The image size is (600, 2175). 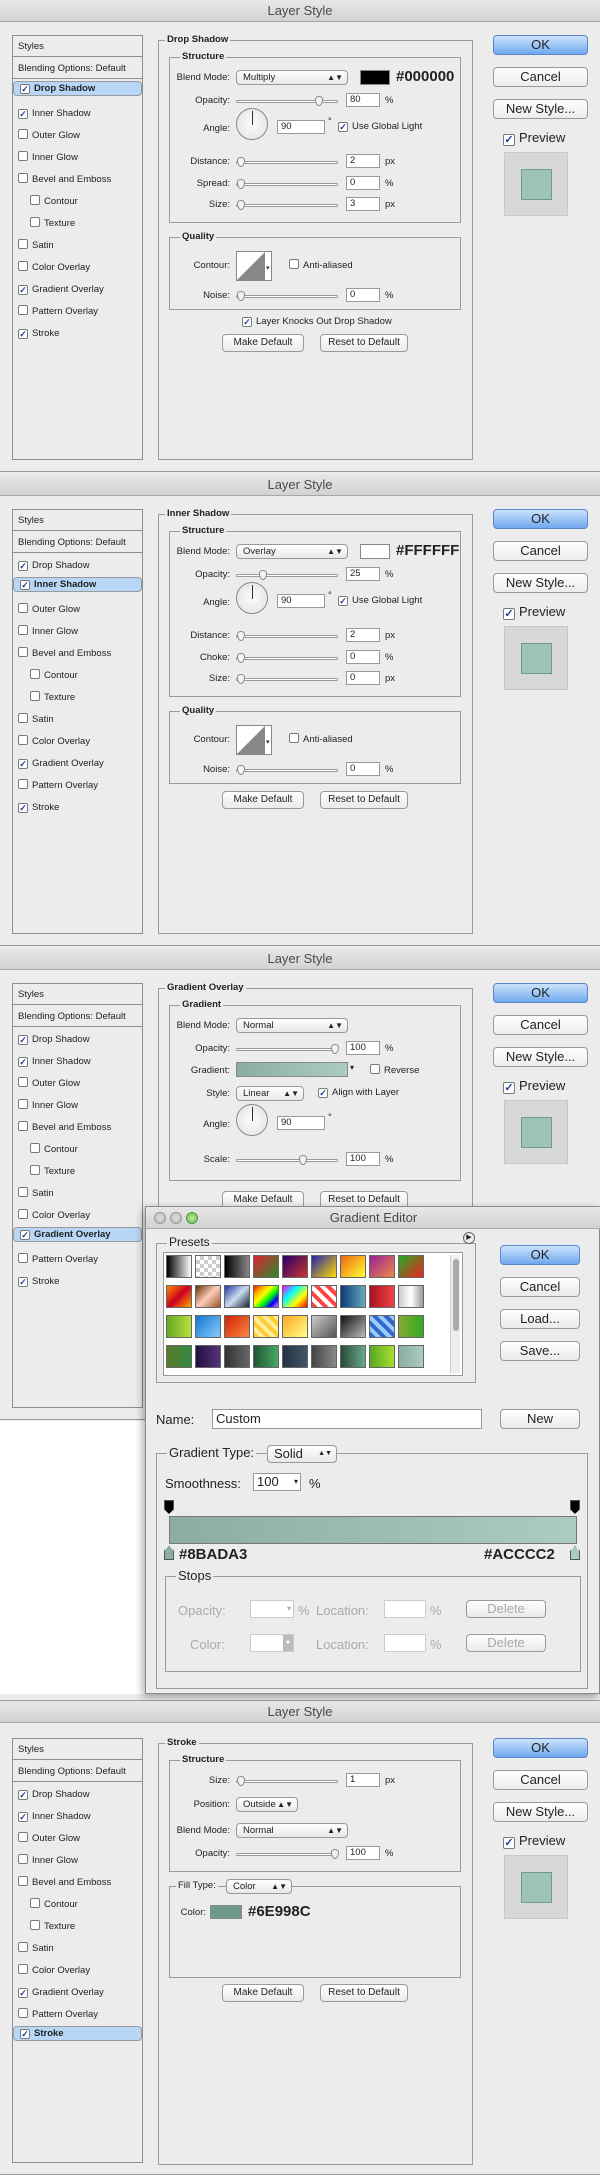 I want to click on size-field: 0, so click(x=363, y=678).